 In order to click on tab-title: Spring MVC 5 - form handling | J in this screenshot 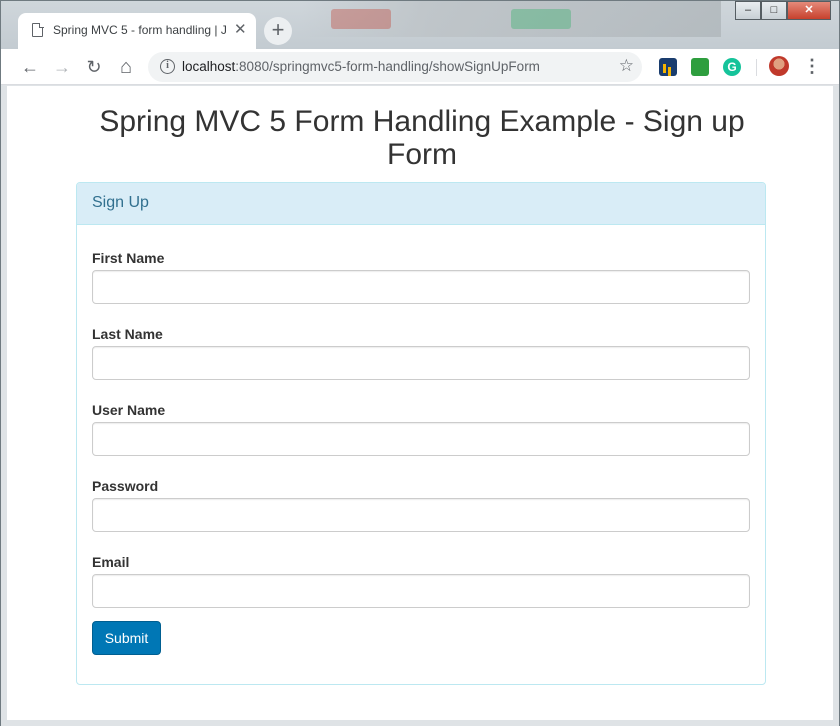, I will do `click(140, 30)`.